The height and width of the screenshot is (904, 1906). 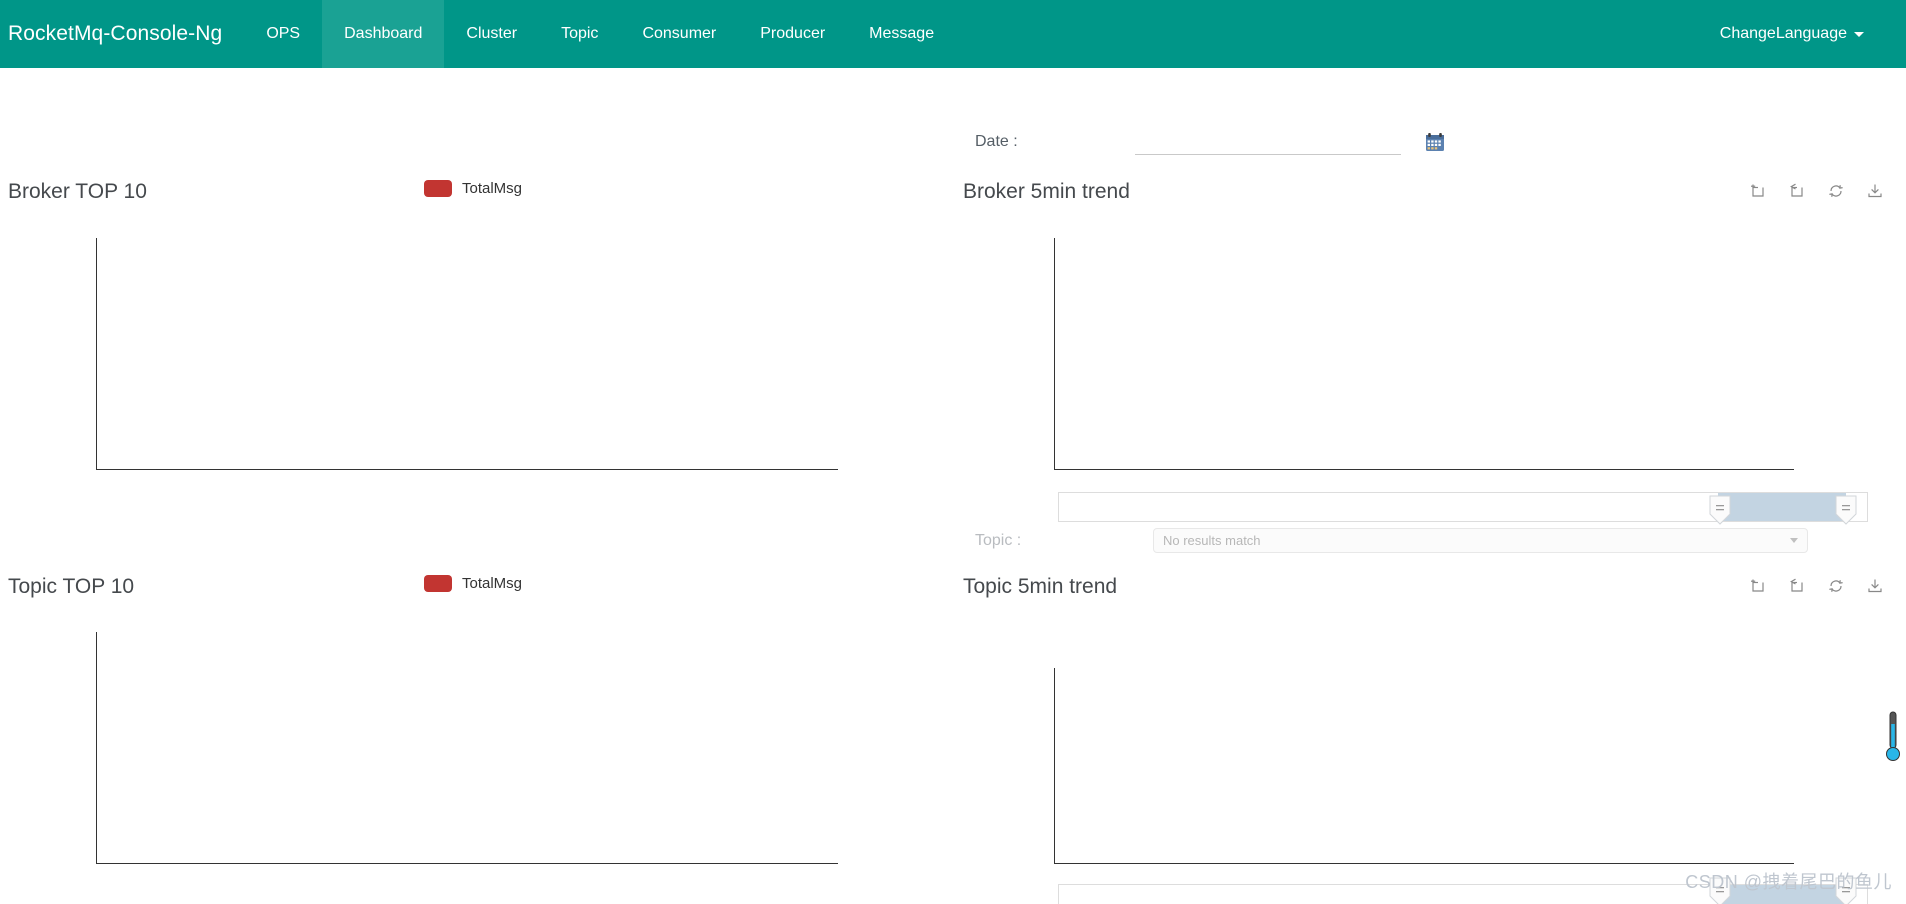 What do you see at coordinates (1783, 33) in the screenshot?
I see `change-language-label: ChangeLanguage` at bounding box center [1783, 33].